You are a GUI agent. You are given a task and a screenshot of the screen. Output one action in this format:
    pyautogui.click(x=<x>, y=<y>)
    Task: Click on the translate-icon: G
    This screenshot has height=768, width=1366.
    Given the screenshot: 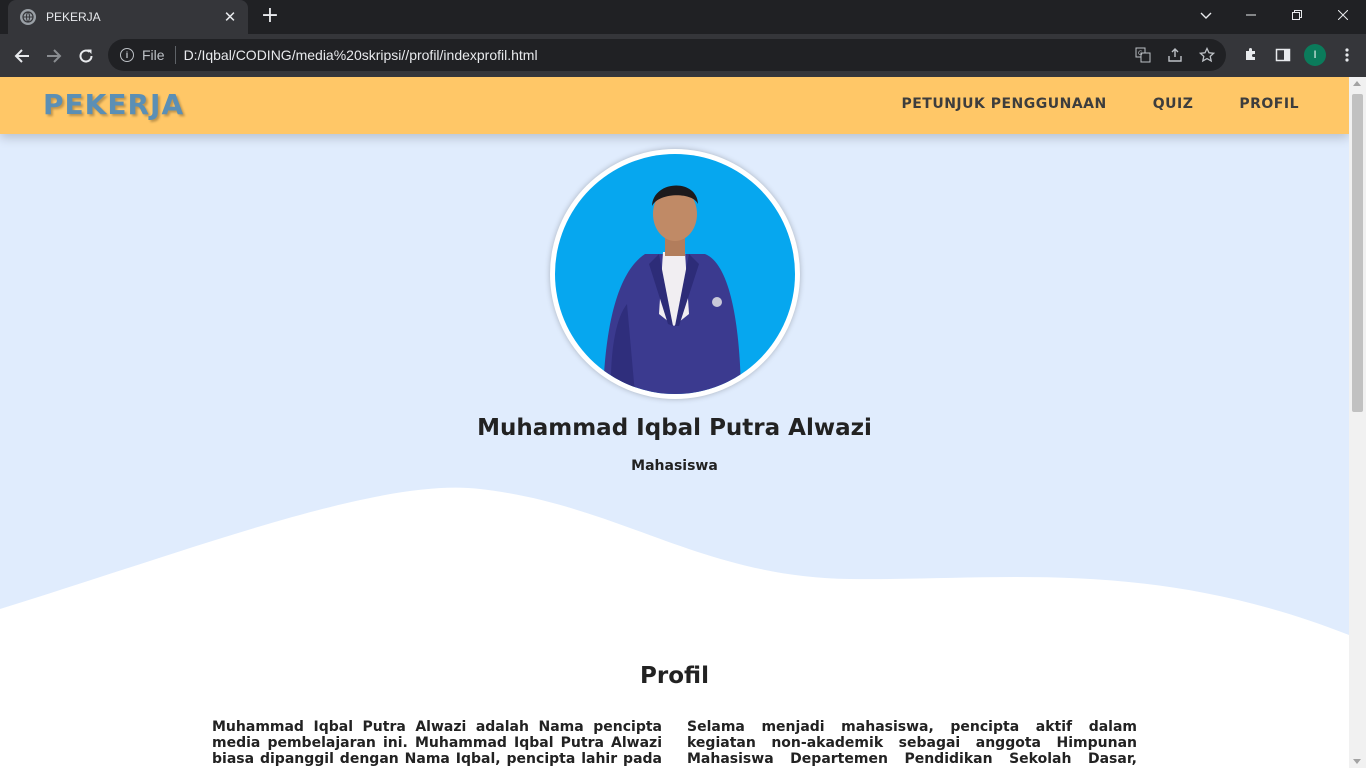 What is the action you would take?
    pyautogui.click(x=1143, y=55)
    